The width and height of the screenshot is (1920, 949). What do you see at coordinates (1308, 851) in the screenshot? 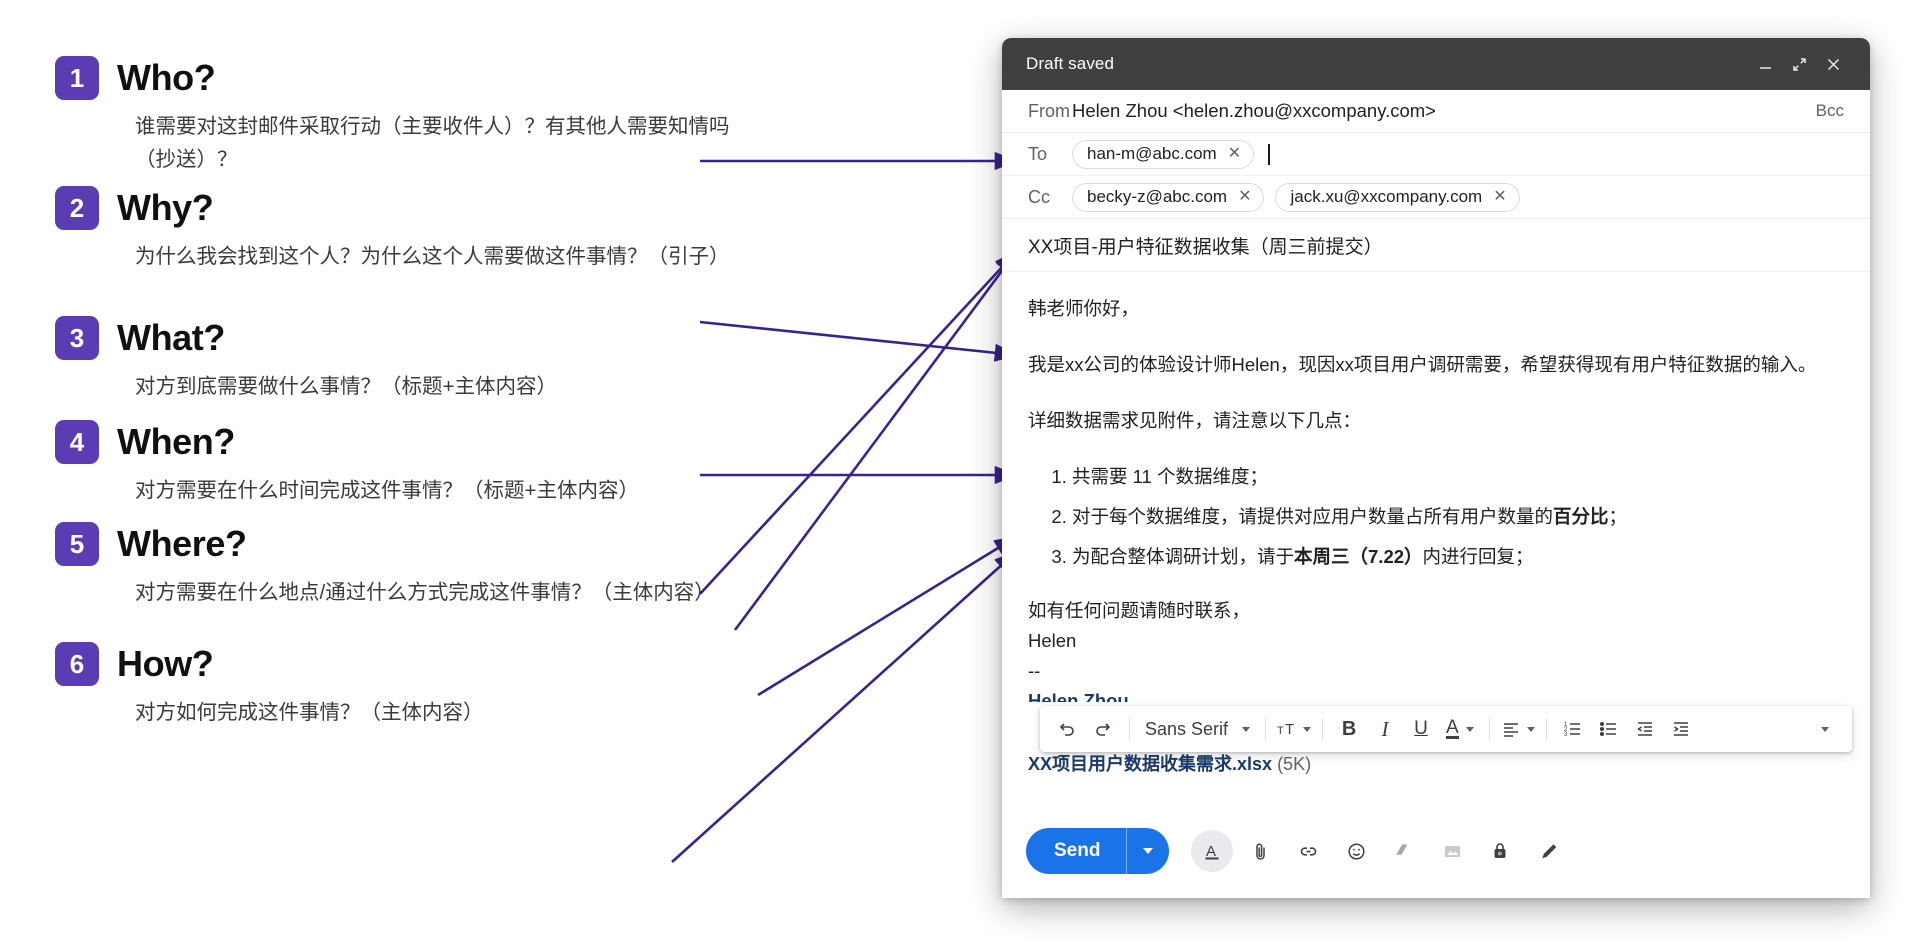
I see `insert-link-icon` at bounding box center [1308, 851].